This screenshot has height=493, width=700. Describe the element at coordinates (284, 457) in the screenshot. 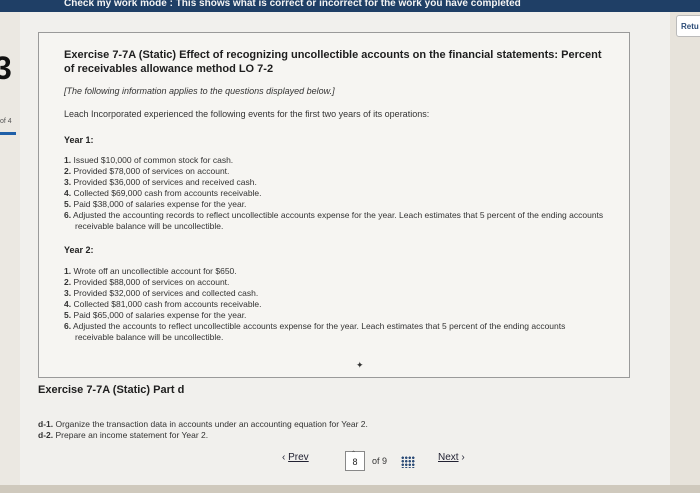

I see `chevron-left-icon: ‹` at that location.